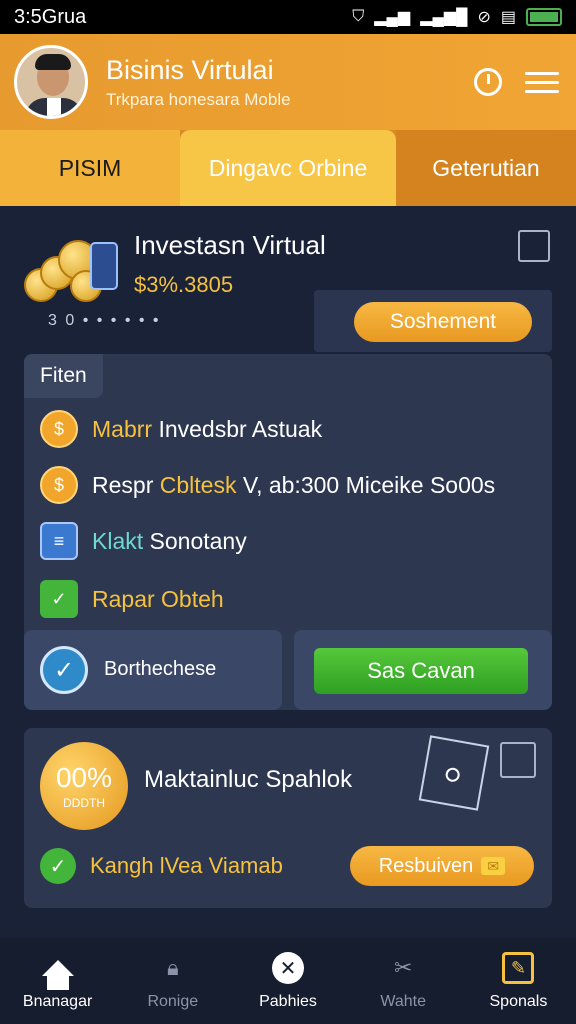 Image resolution: width=576 pixels, height=1024 pixels. What do you see at coordinates (288, 17) in the screenshot?
I see `status-bar: 3:5Grua ⛉ ▂▄▆ ▂▄▆█ ⊘ ▤` at bounding box center [288, 17].